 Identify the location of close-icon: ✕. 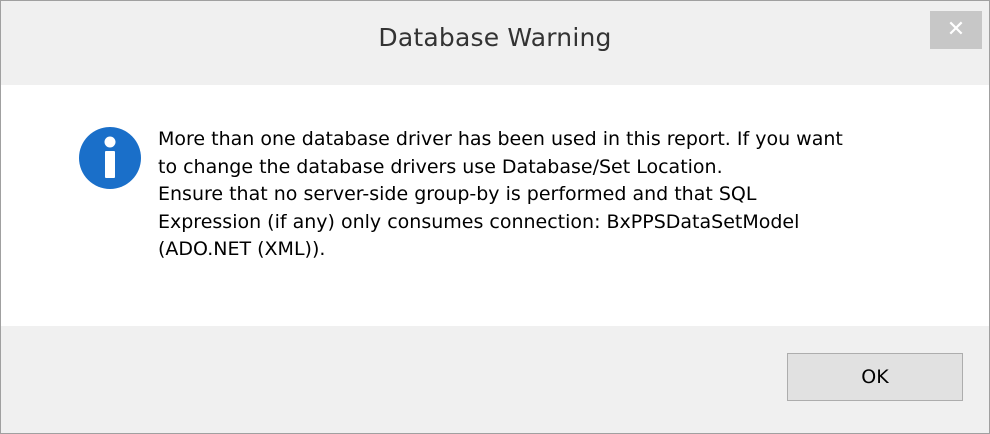
(956, 29).